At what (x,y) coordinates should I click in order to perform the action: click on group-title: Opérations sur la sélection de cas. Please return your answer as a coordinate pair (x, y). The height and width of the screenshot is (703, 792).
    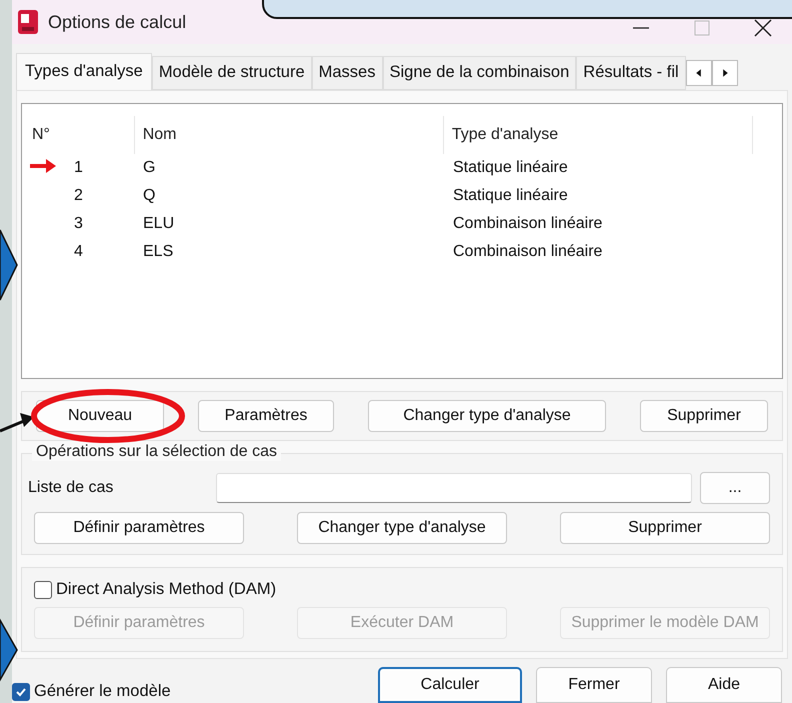
    Looking at the image, I should click on (157, 452).